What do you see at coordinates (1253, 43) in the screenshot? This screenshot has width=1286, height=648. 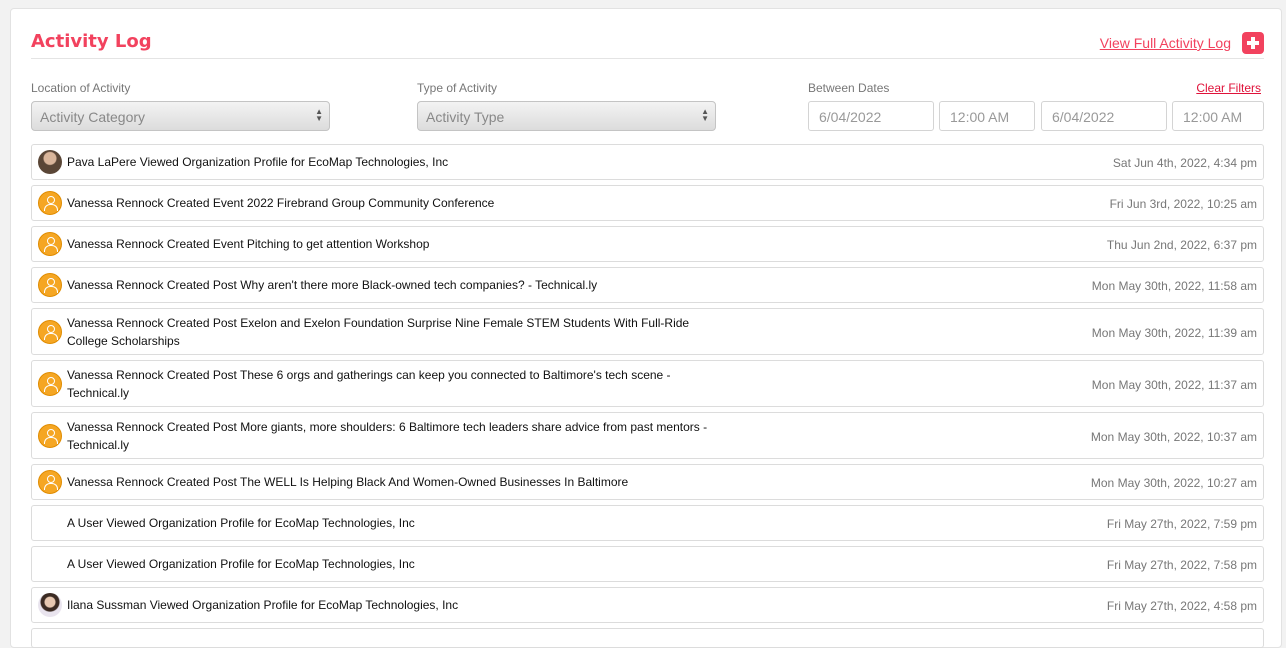 I see `plus-icon` at bounding box center [1253, 43].